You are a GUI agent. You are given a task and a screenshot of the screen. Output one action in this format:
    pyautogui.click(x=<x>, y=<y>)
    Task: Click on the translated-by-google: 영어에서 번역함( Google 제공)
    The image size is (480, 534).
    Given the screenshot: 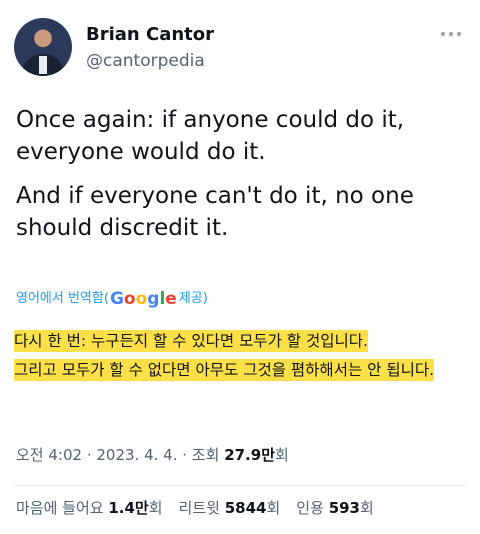 What is the action you would take?
    pyautogui.click(x=112, y=299)
    